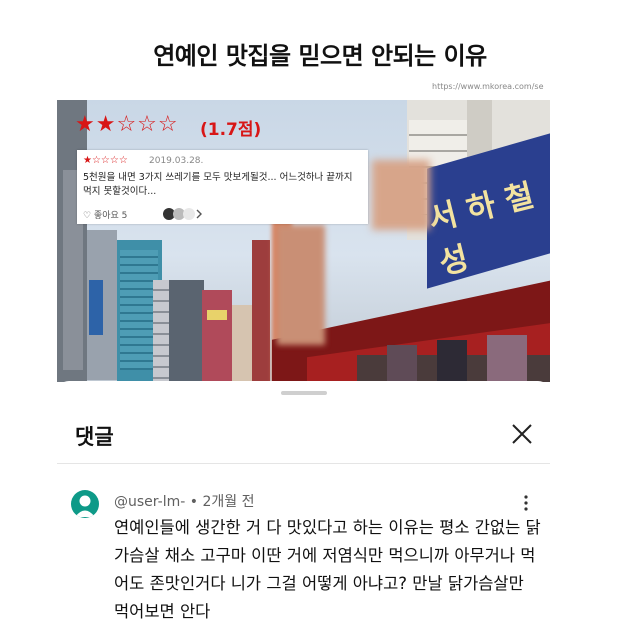  Describe the element at coordinates (149, 502) in the screenshot. I see `comment-author: @user-lm-` at that location.